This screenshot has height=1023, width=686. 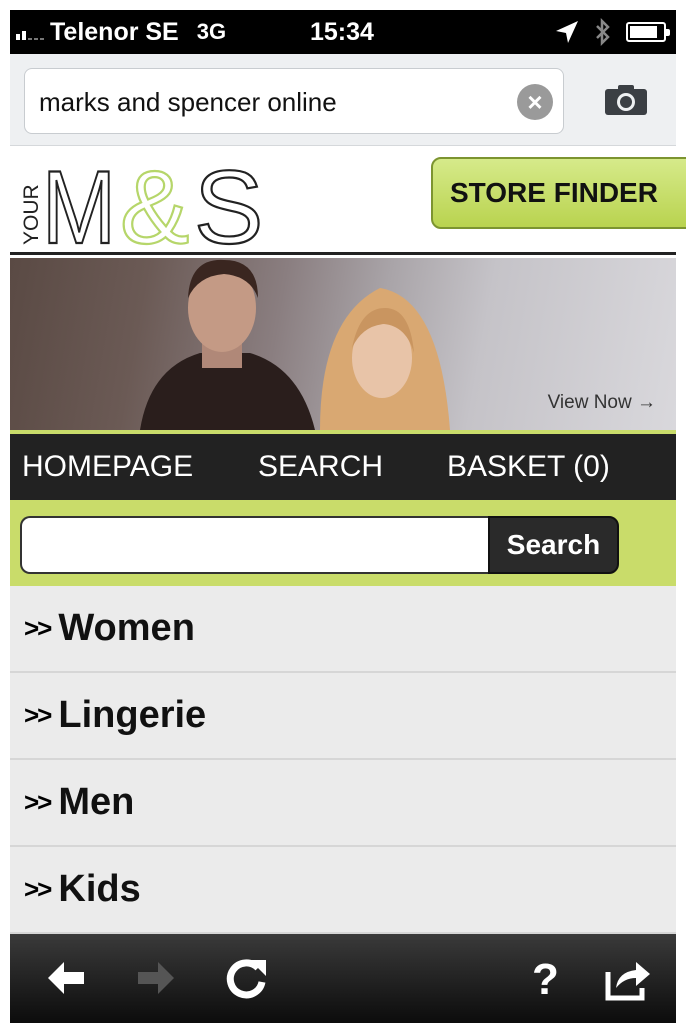 What do you see at coordinates (79, 203) in the screenshot?
I see `logo-m: M` at bounding box center [79, 203].